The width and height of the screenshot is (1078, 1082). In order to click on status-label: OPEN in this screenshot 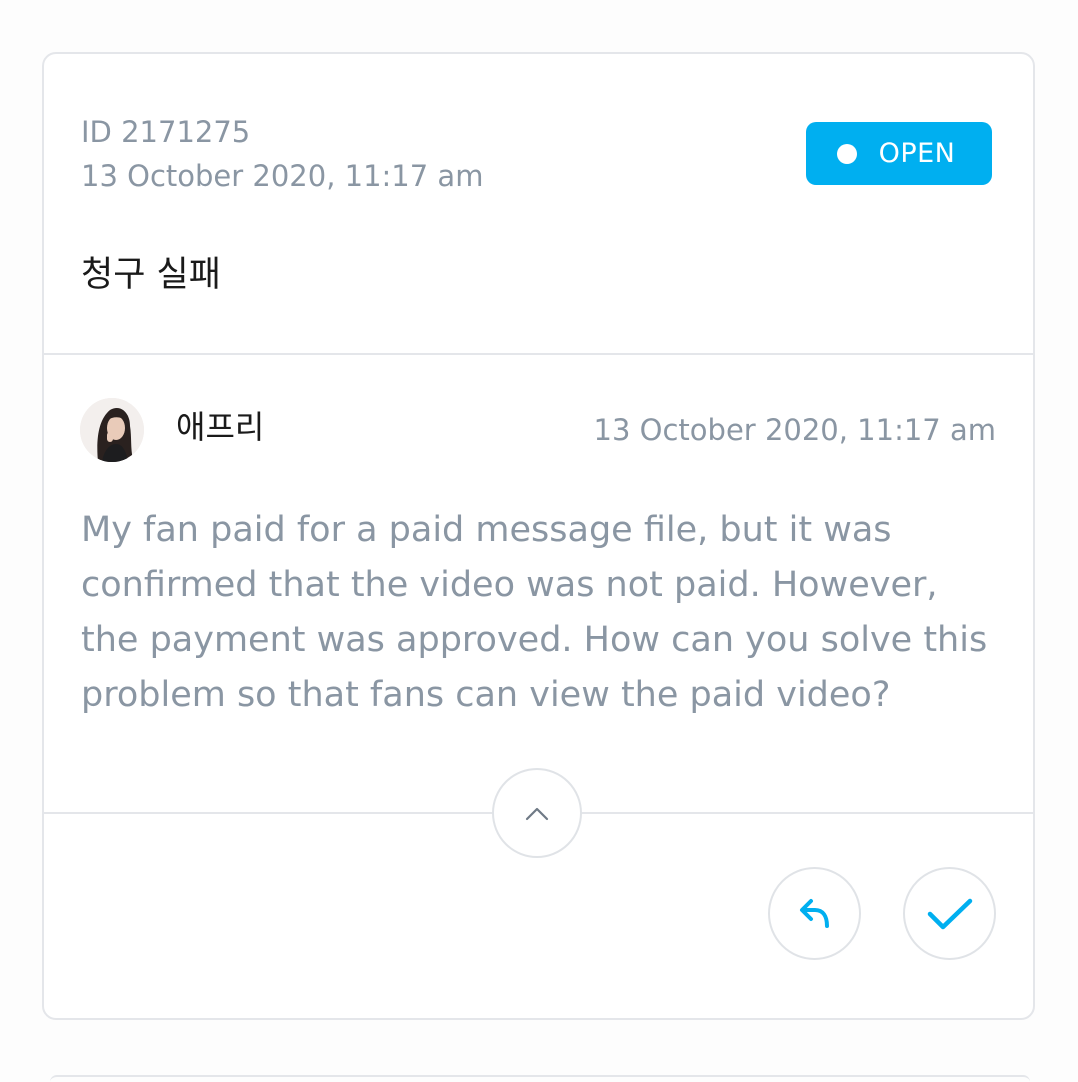, I will do `click(917, 153)`.